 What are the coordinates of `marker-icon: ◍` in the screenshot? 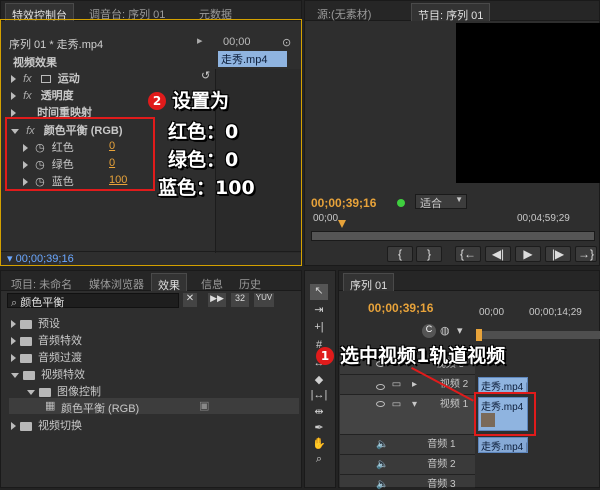 It's located at (445, 330).